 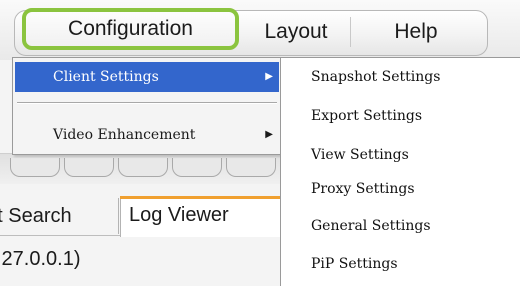 What do you see at coordinates (200, 197) in the screenshot?
I see `active-tab-indicator` at bounding box center [200, 197].